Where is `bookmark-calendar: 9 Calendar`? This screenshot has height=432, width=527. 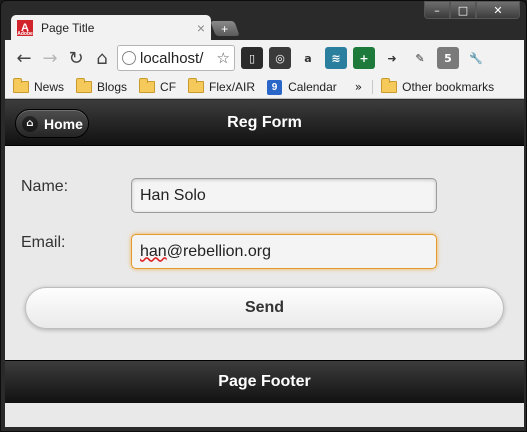
bookmark-calendar: 9 Calendar is located at coordinates (302, 87).